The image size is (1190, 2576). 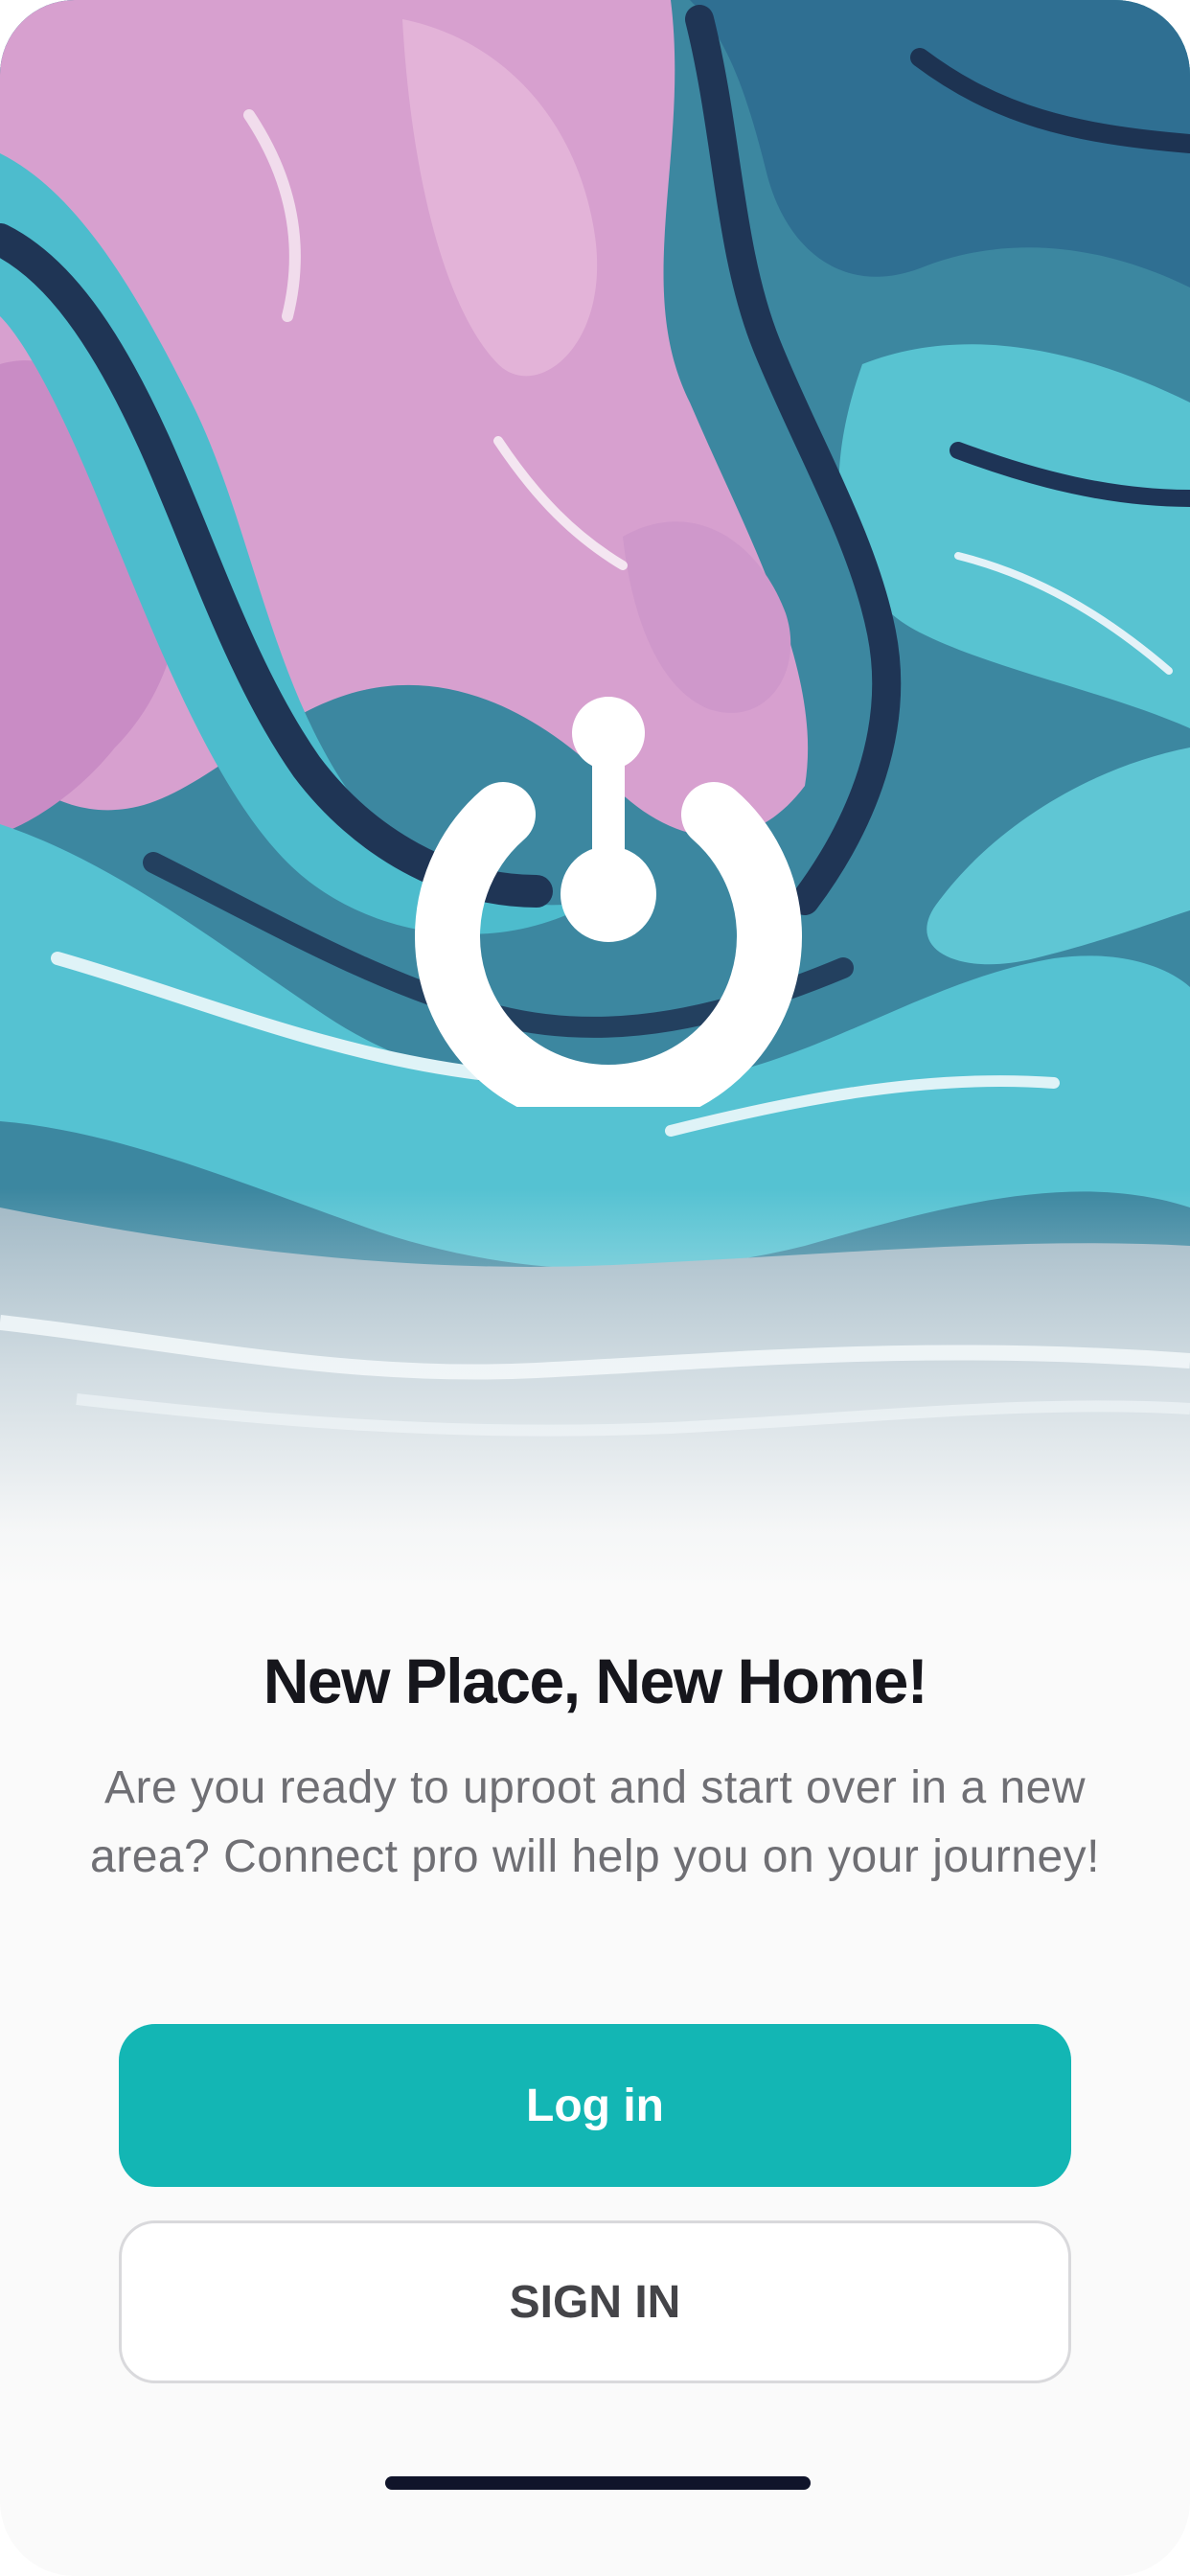 I want to click on login-button-label: Log in, so click(x=595, y=2105).